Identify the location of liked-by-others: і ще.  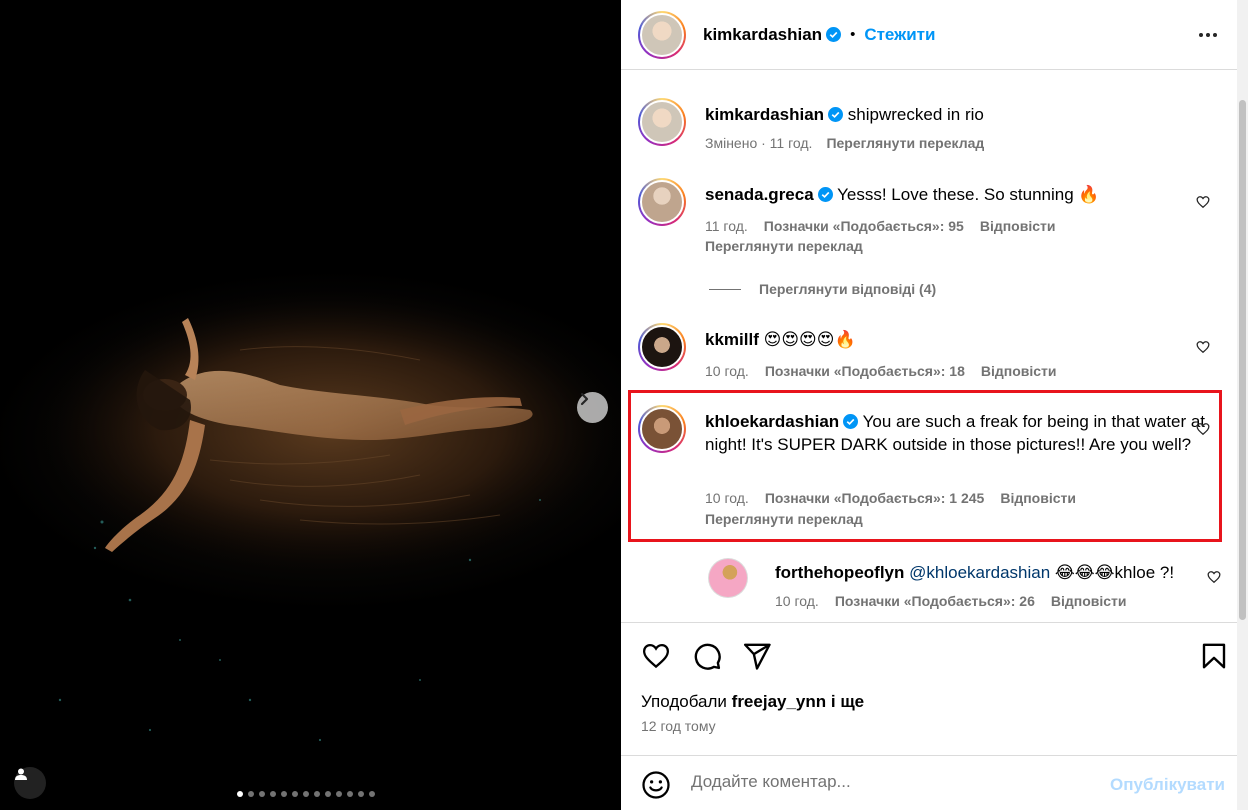
(847, 701).